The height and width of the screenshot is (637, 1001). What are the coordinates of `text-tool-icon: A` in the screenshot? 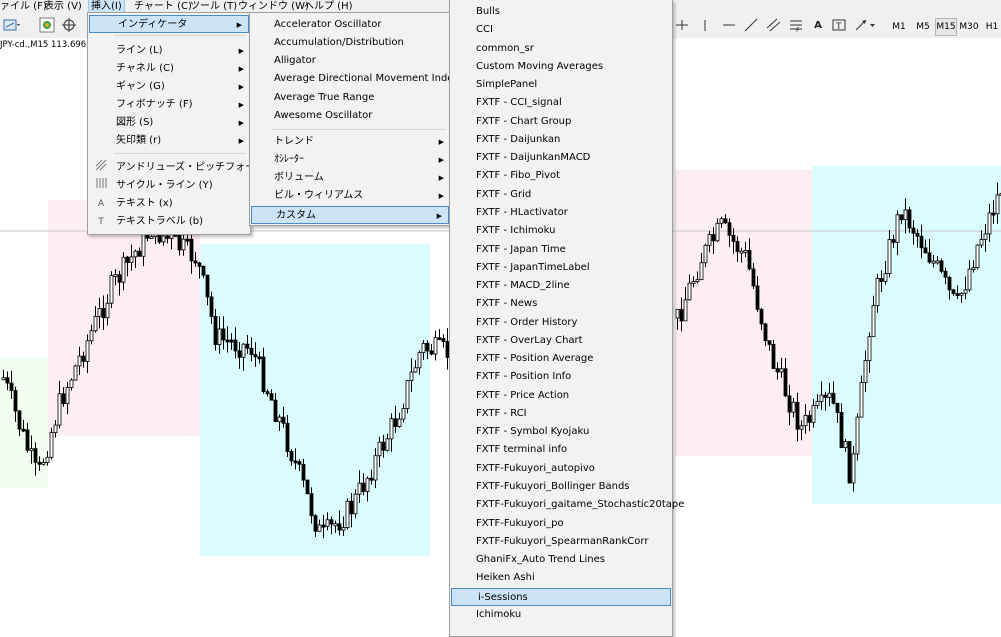 It's located at (818, 26).